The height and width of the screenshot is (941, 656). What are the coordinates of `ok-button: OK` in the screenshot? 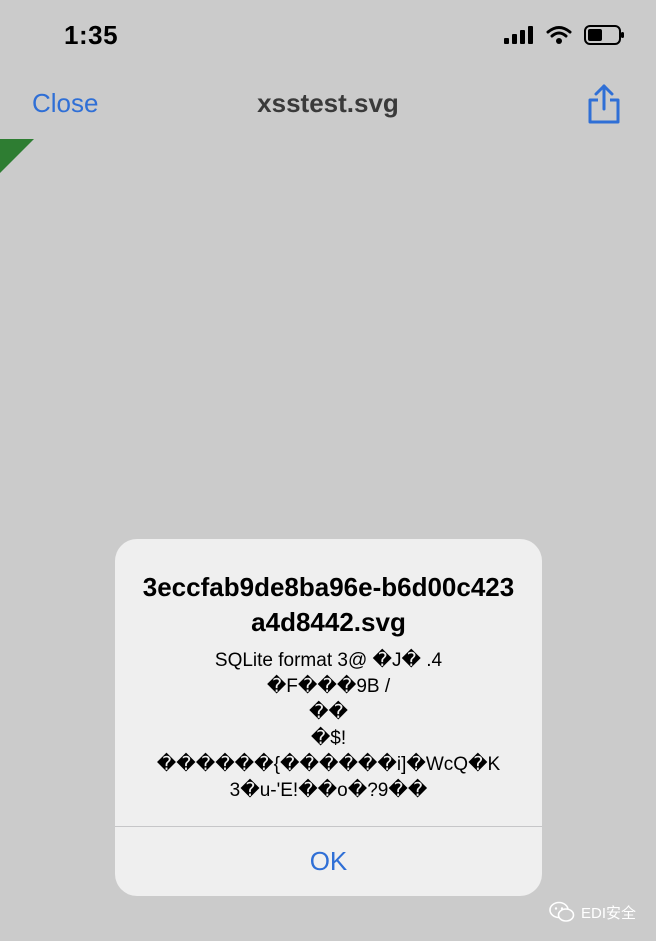 It's located at (328, 861).